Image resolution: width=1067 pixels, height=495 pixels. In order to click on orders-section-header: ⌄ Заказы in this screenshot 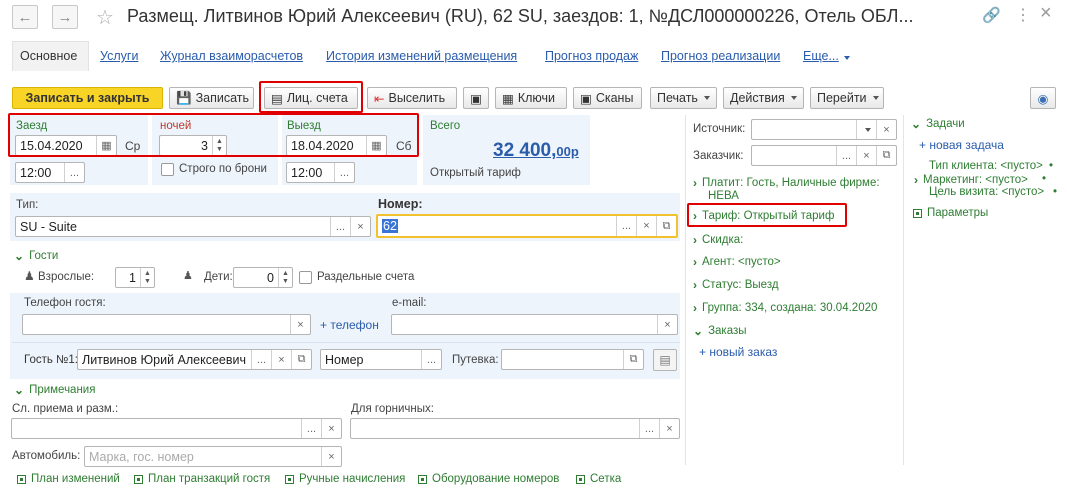, I will do `click(720, 331)`.